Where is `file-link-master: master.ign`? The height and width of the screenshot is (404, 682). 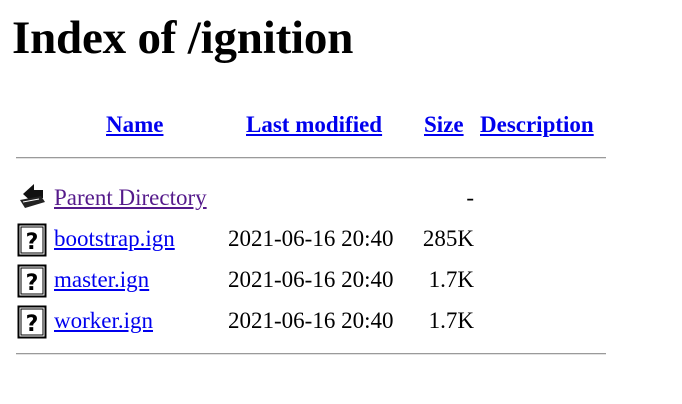 file-link-master: master.ign is located at coordinates (101, 280).